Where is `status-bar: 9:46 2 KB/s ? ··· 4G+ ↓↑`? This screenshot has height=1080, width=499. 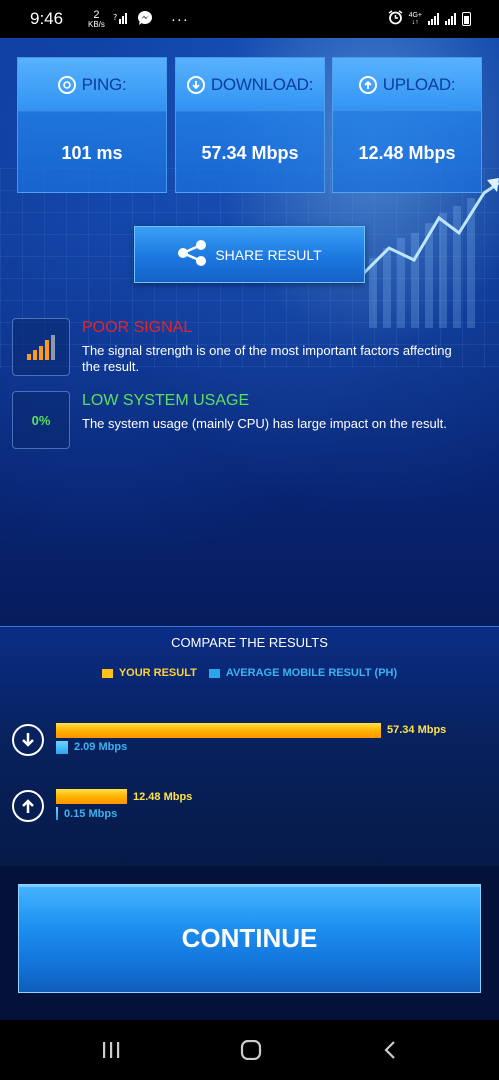
status-bar: 9:46 2 KB/s ? ··· 4G+ ↓↑ is located at coordinates (249, 19).